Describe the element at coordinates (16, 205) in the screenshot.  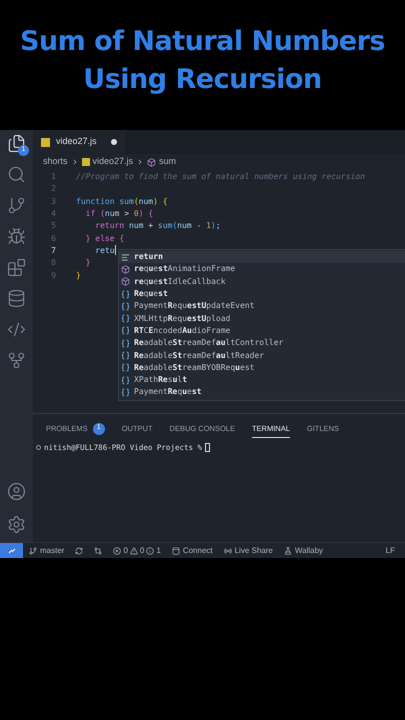
I see `branch-button` at that location.